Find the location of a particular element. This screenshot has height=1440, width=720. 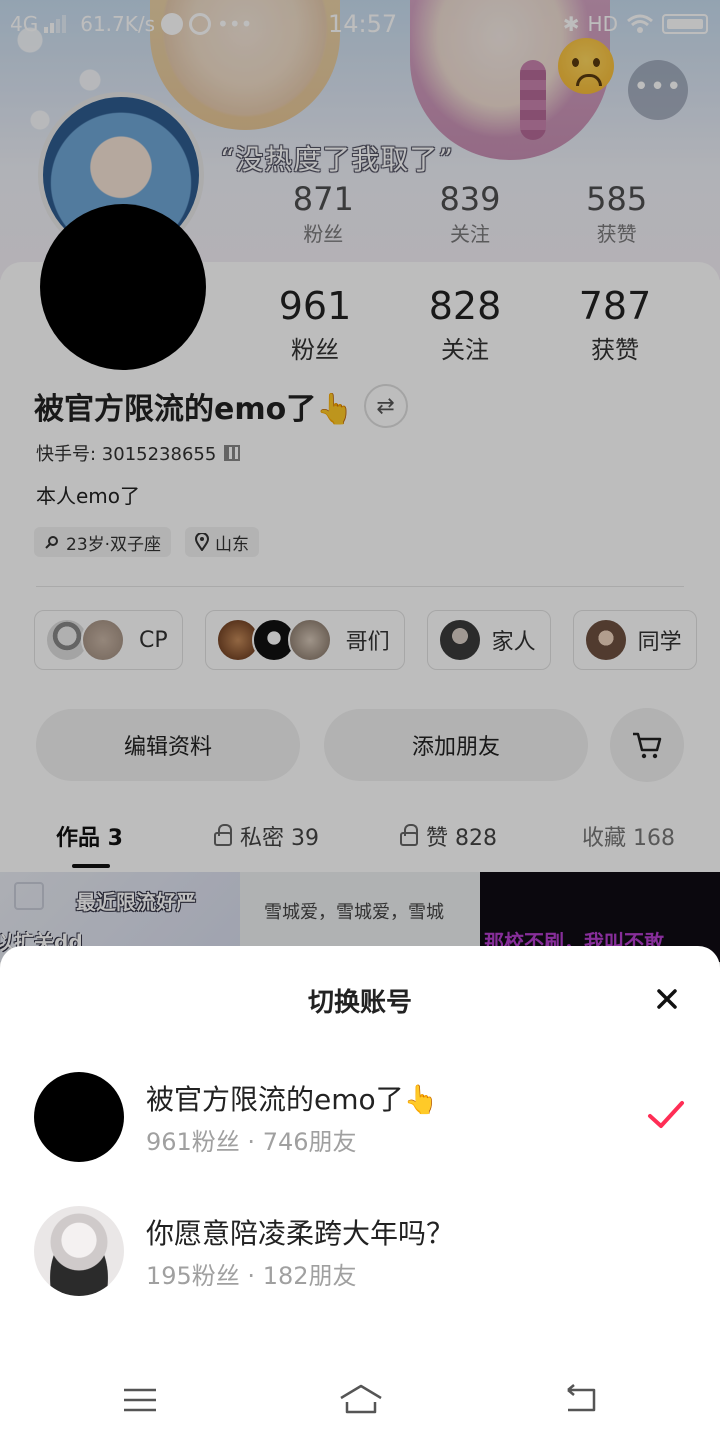

home-icon is located at coordinates (361, 1400).